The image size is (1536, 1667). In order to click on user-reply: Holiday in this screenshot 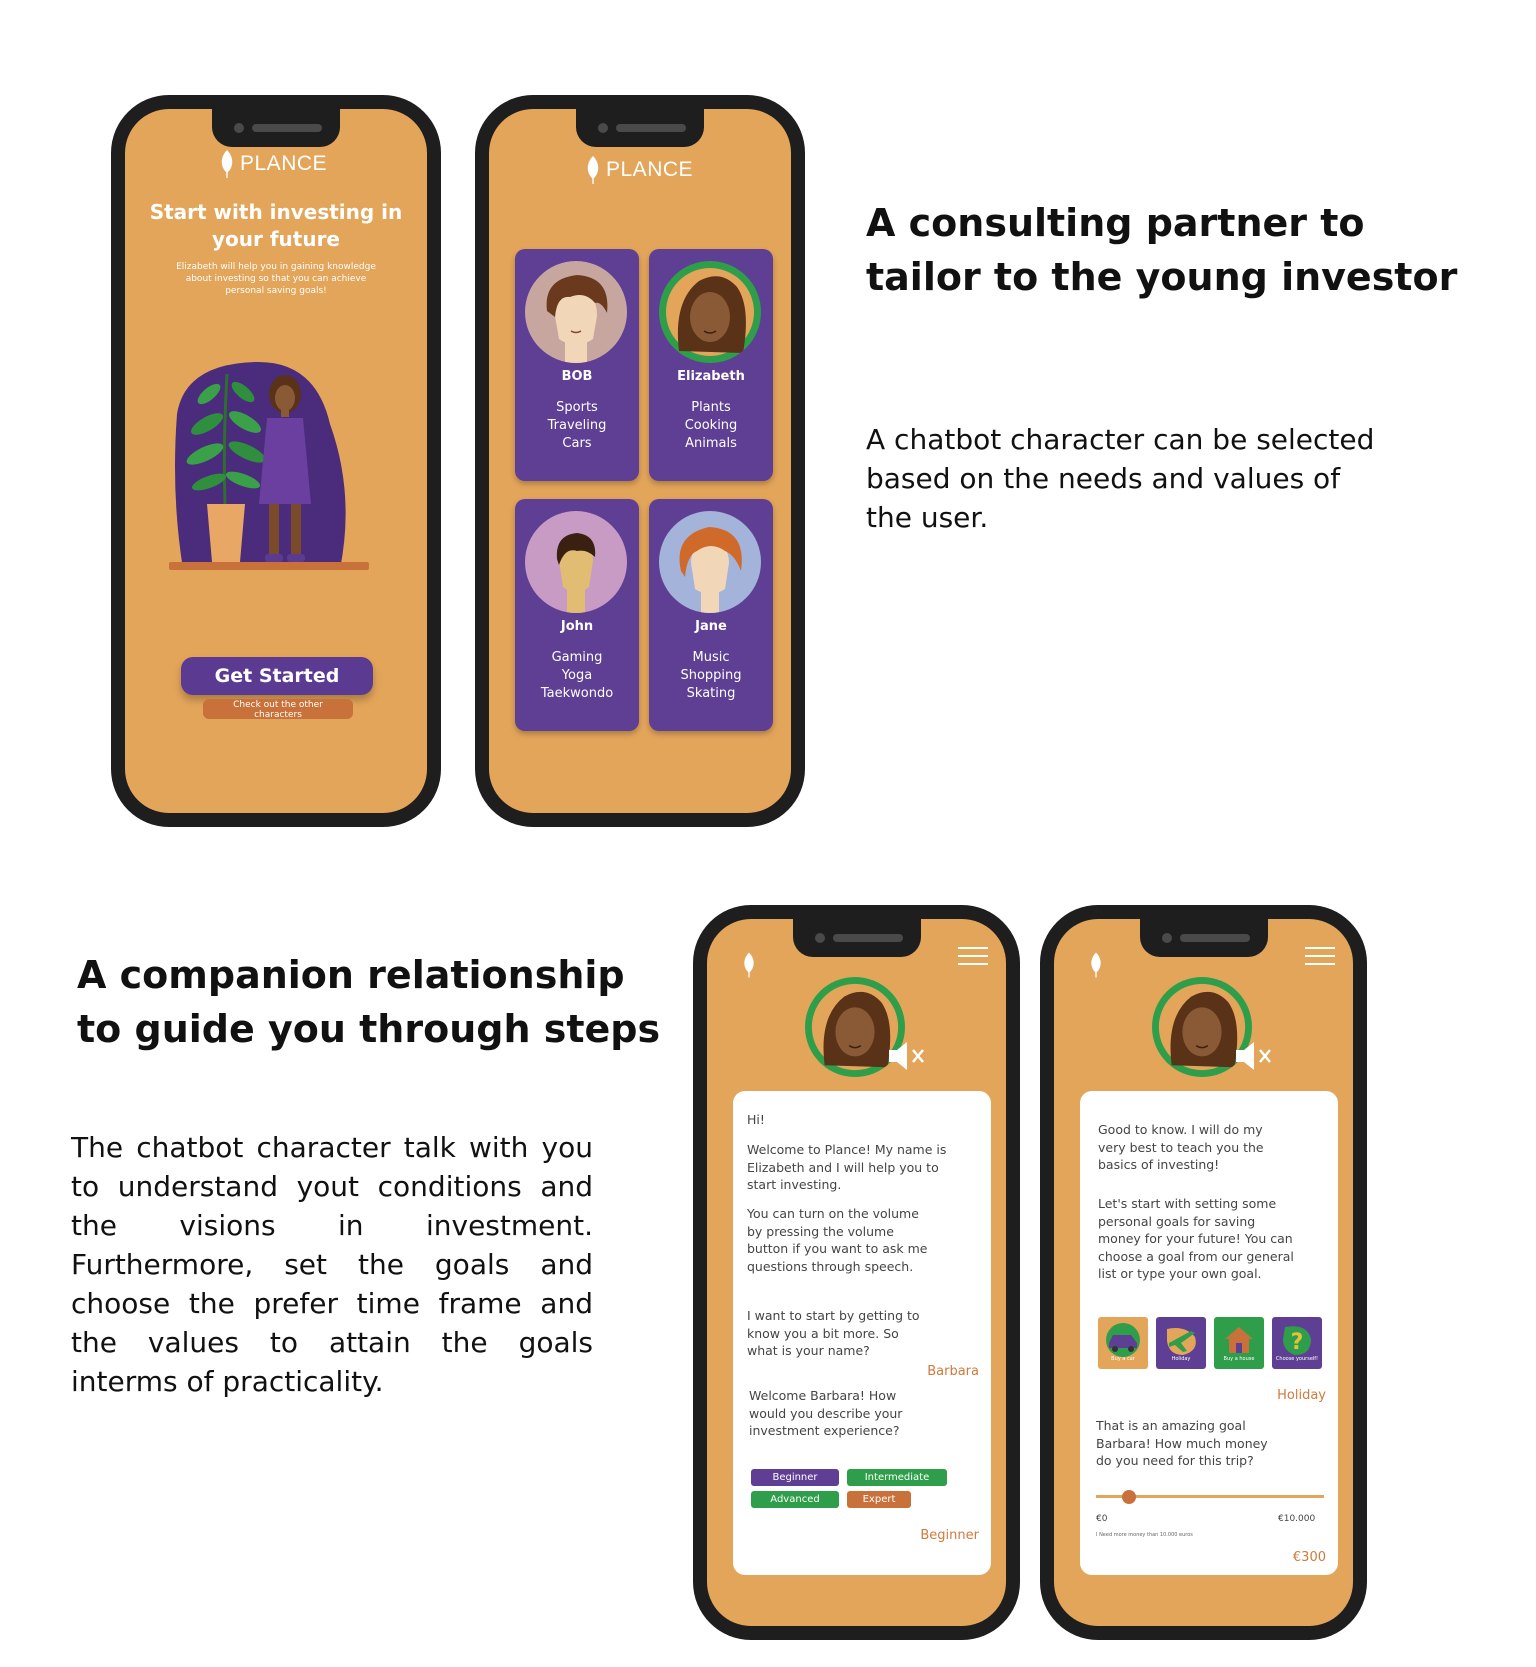, I will do `click(1301, 1395)`.